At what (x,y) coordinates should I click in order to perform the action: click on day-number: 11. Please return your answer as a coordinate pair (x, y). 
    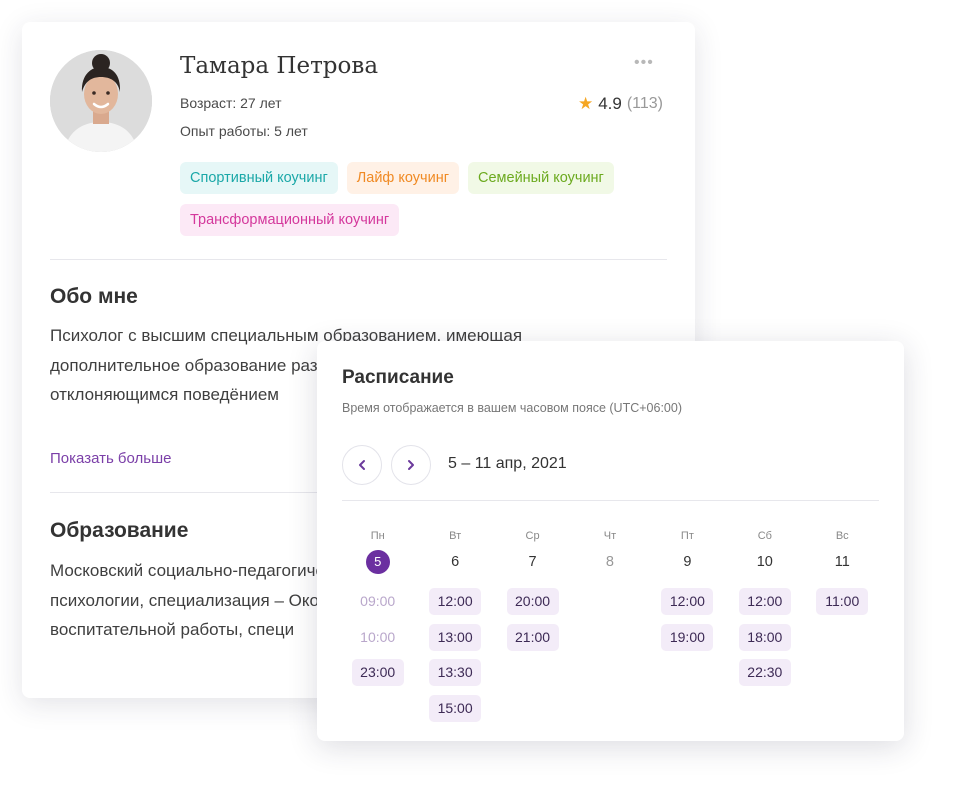
    Looking at the image, I should click on (842, 562).